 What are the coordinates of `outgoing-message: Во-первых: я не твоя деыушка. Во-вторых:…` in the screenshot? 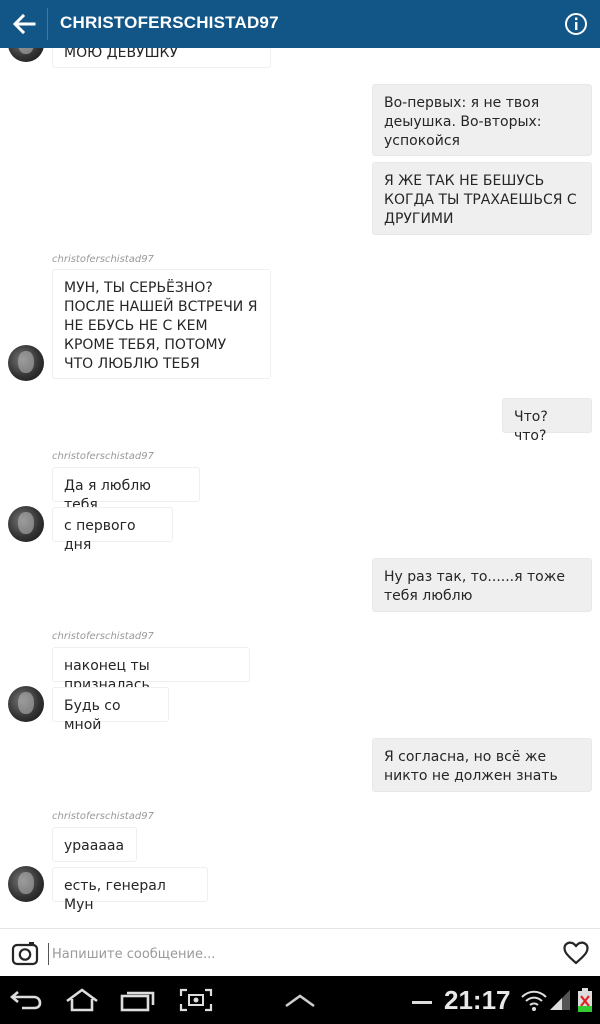 It's located at (482, 120).